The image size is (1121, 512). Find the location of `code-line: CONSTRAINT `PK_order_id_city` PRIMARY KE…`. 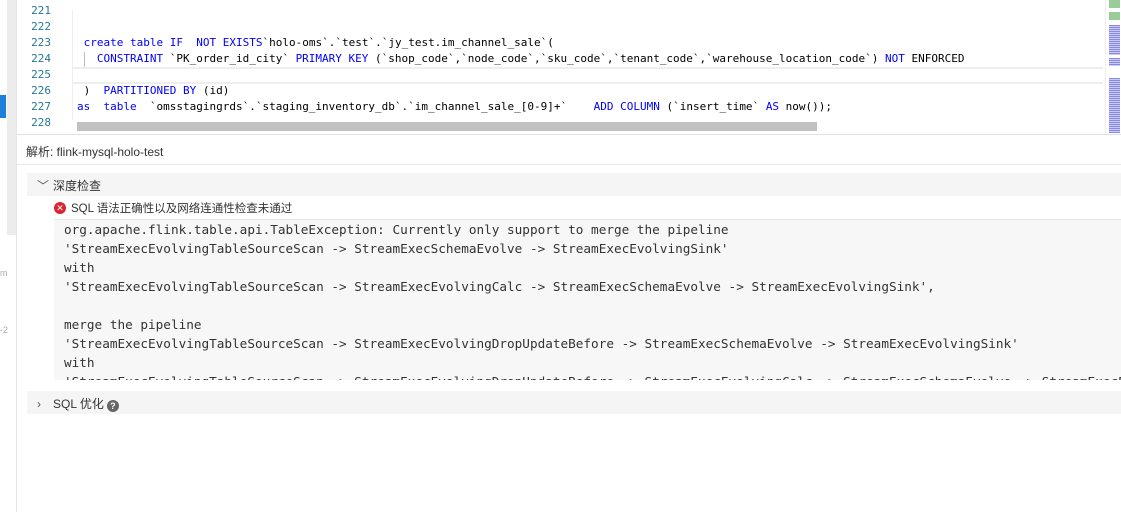

code-line: CONSTRAINT `PK_order_id_city` PRIMARY KE… is located at coordinates (521, 59).